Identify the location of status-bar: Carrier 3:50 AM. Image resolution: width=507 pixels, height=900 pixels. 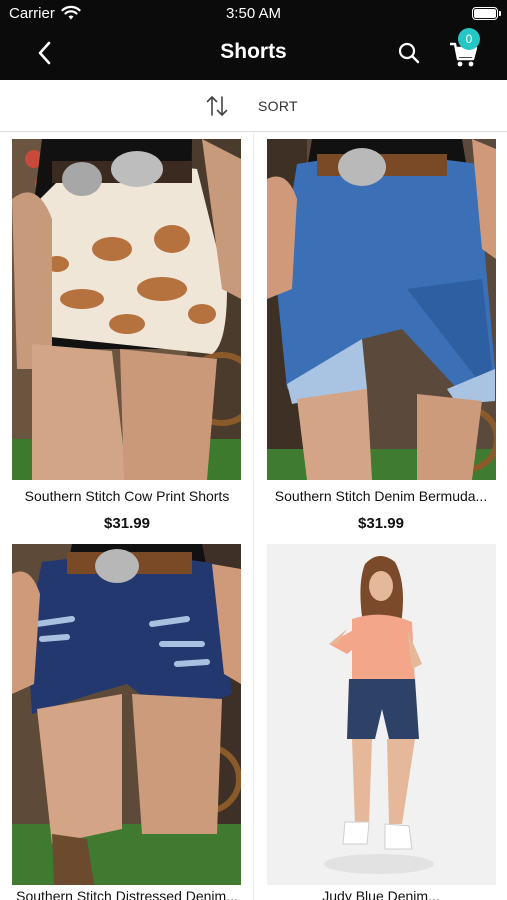
(253, 14).